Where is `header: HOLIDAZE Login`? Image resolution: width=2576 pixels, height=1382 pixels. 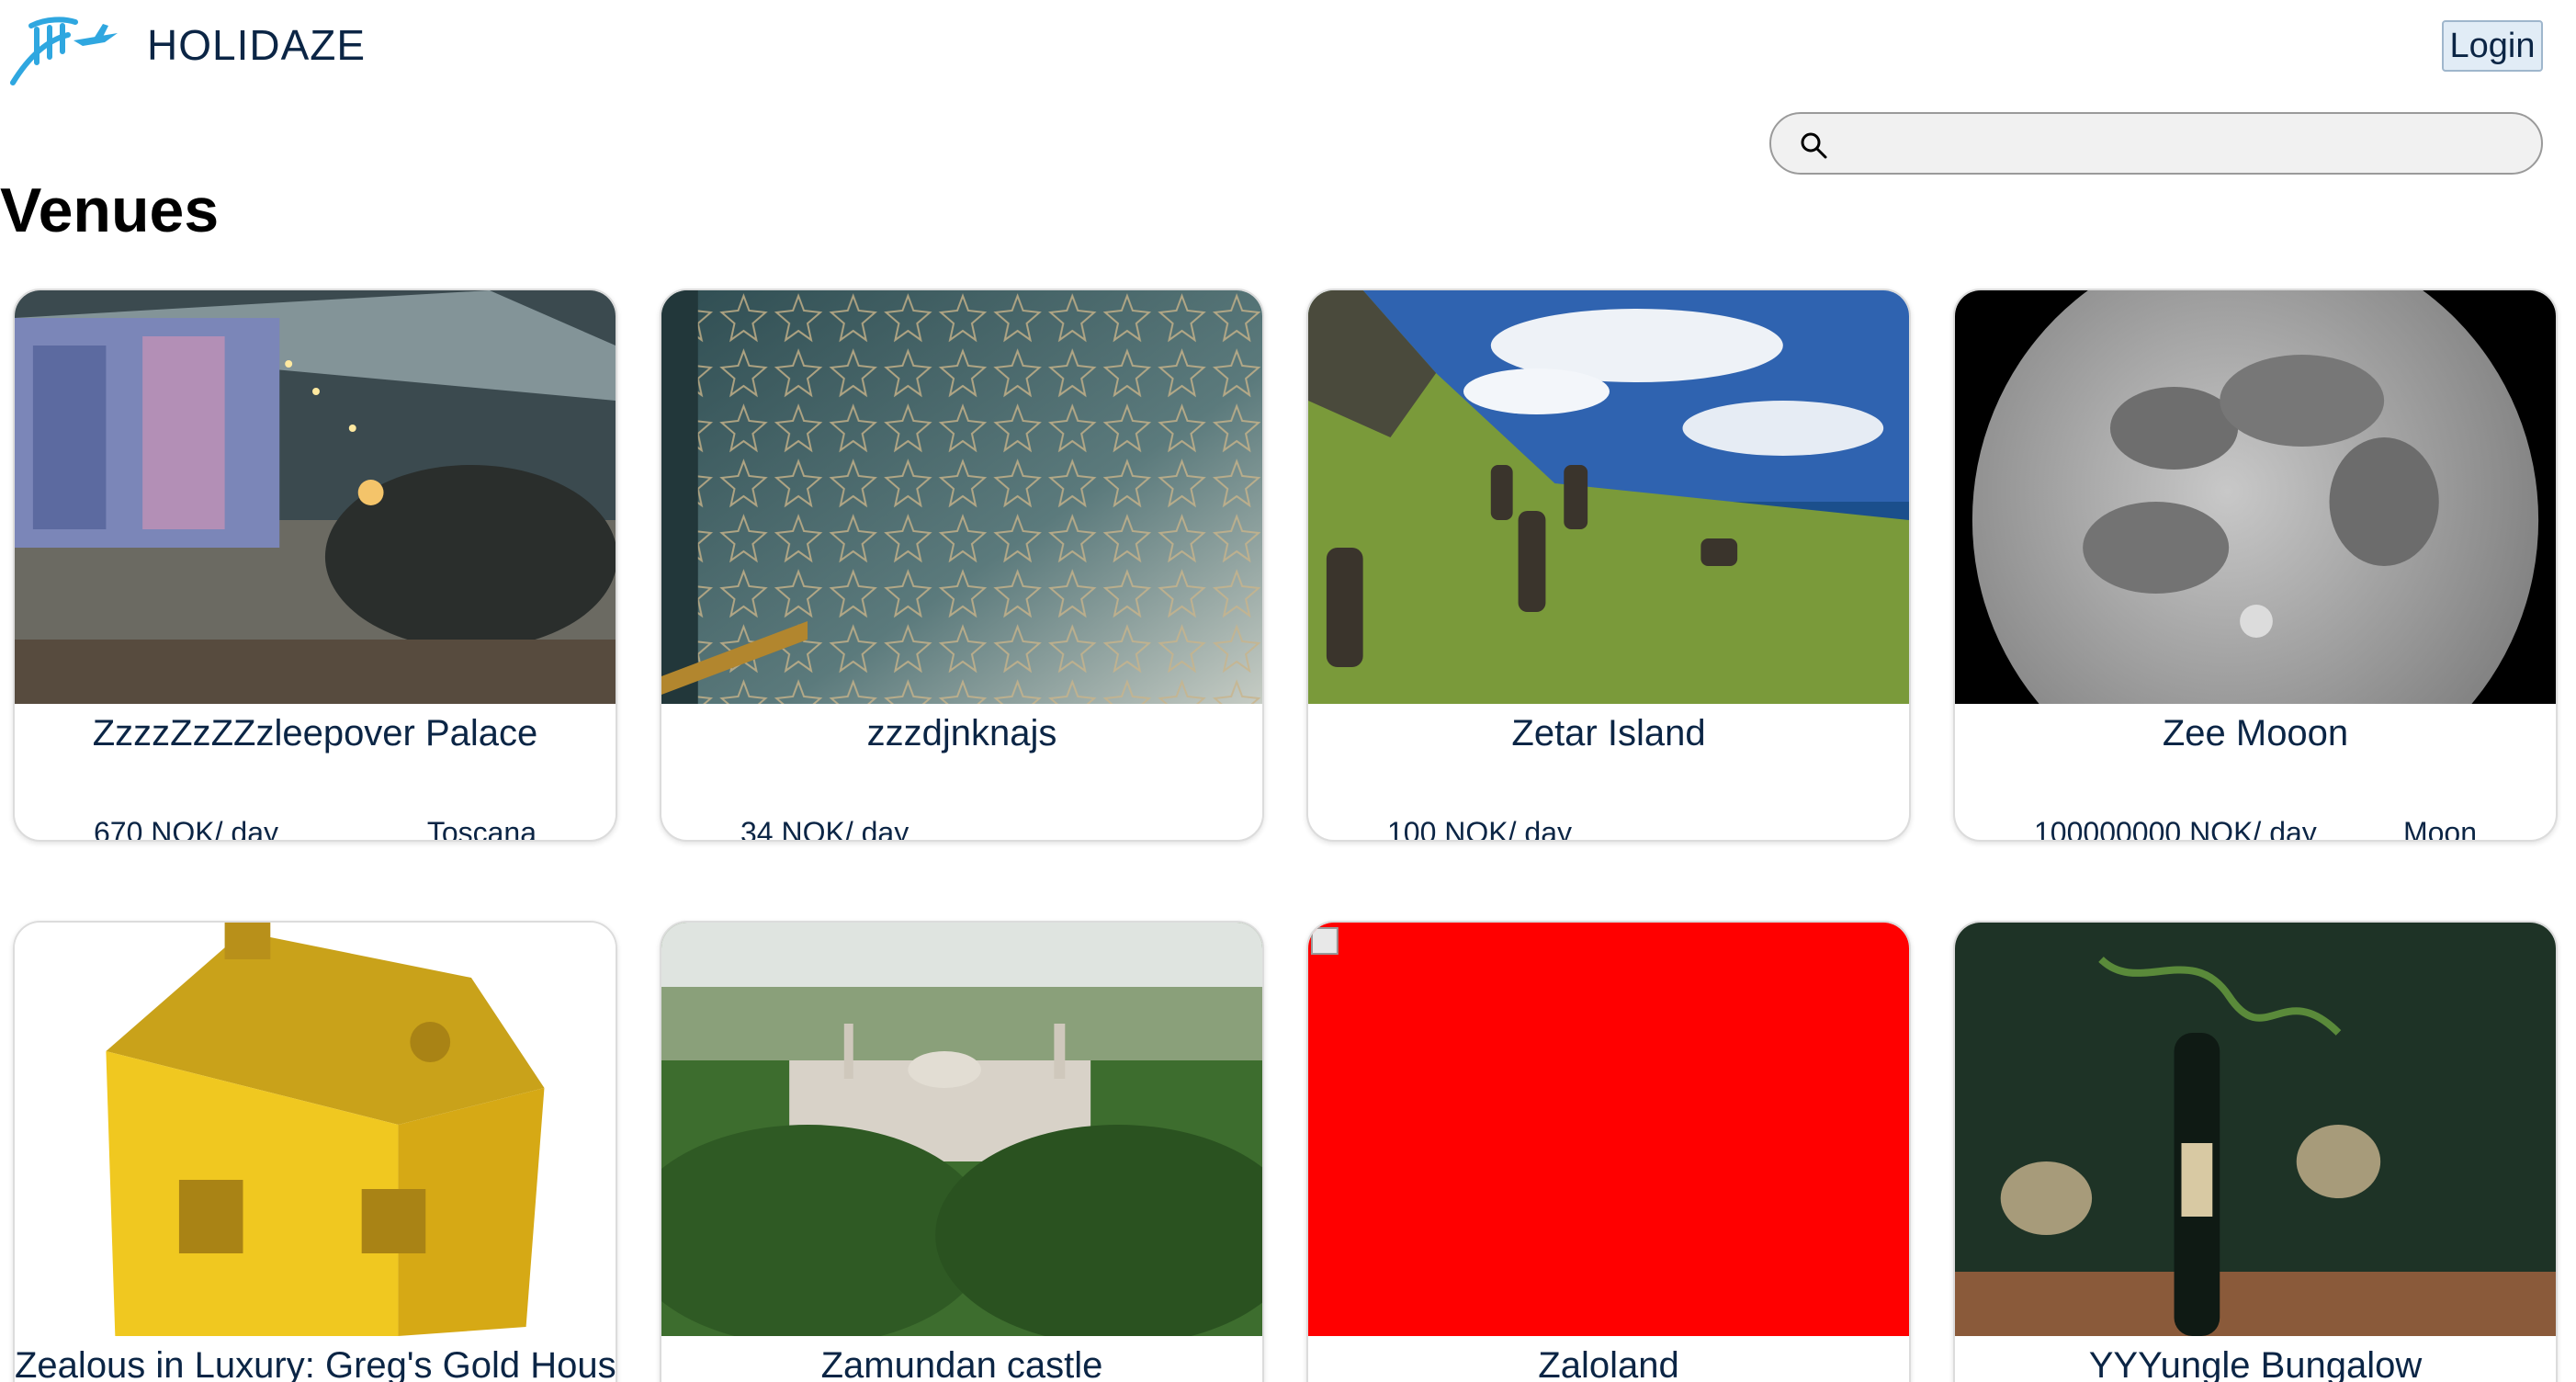 header: HOLIDAZE Login is located at coordinates (1288, 51).